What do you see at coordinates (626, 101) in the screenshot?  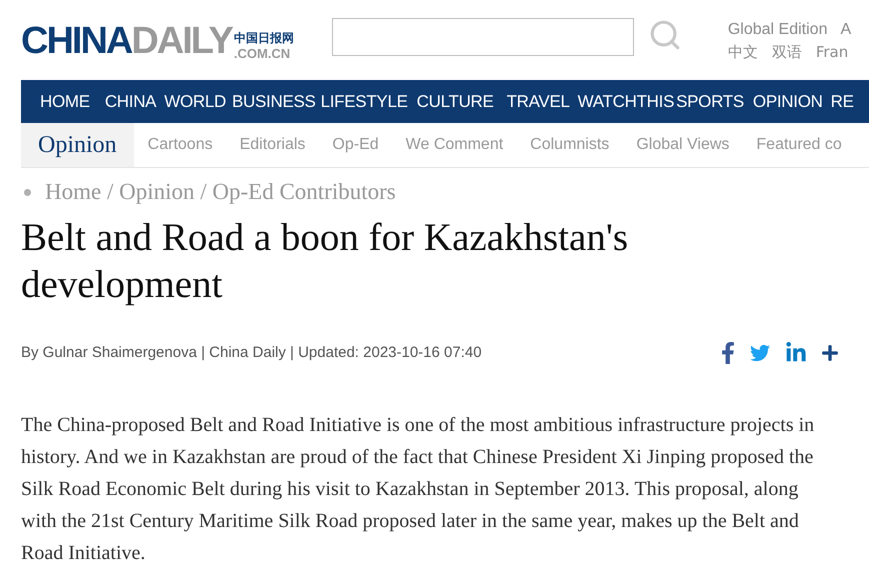 I see `nav-link: WATCHTHIS` at bounding box center [626, 101].